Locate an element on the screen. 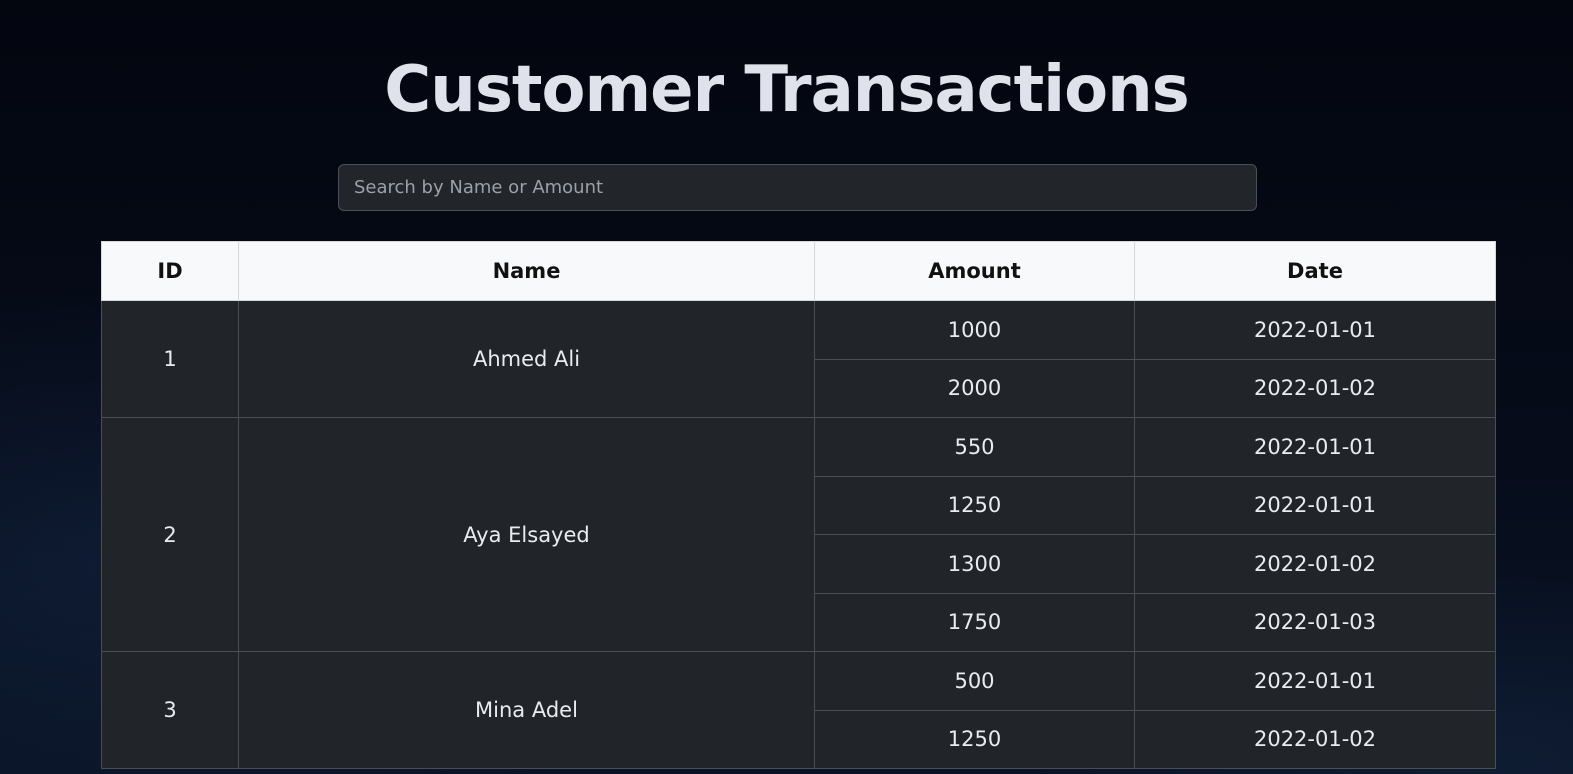 This screenshot has width=1573, height=774. table-row: 3 Mina Adel 500 2022-01-01 is located at coordinates (798, 710).